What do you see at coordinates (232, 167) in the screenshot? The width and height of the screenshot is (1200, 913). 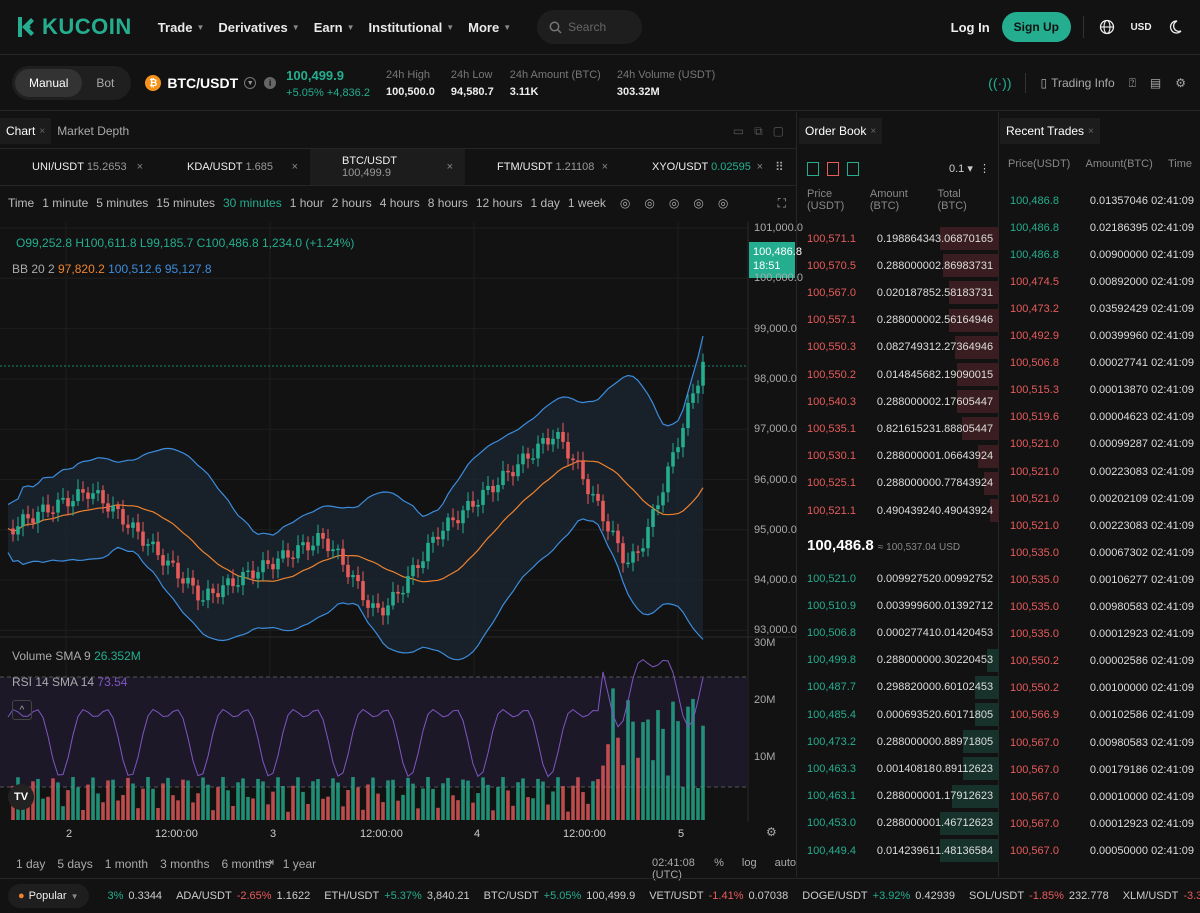 I see `symbol-tab-kda: KDA/USDT 1.685 ×` at bounding box center [232, 167].